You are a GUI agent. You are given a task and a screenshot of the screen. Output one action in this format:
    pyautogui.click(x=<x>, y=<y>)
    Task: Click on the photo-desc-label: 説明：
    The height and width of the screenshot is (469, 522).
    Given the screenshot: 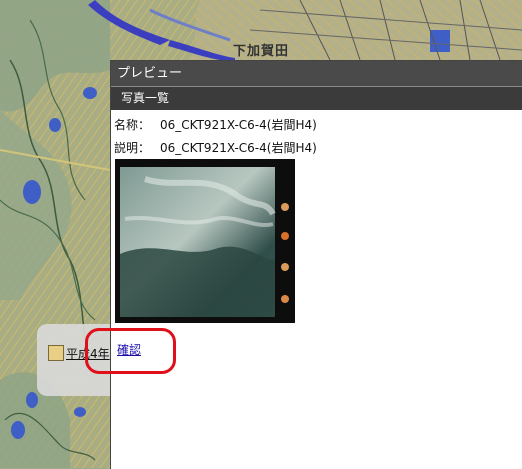 What is the action you would take?
    pyautogui.click(x=132, y=148)
    